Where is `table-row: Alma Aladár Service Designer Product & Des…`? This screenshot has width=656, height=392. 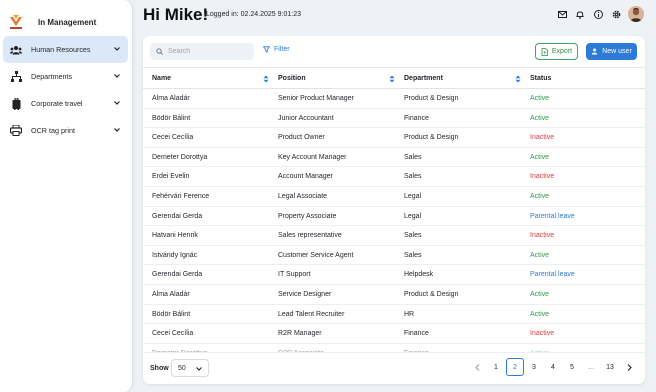
table-row: Alma Aladár Service Designer Product & Des… is located at coordinates (394, 295).